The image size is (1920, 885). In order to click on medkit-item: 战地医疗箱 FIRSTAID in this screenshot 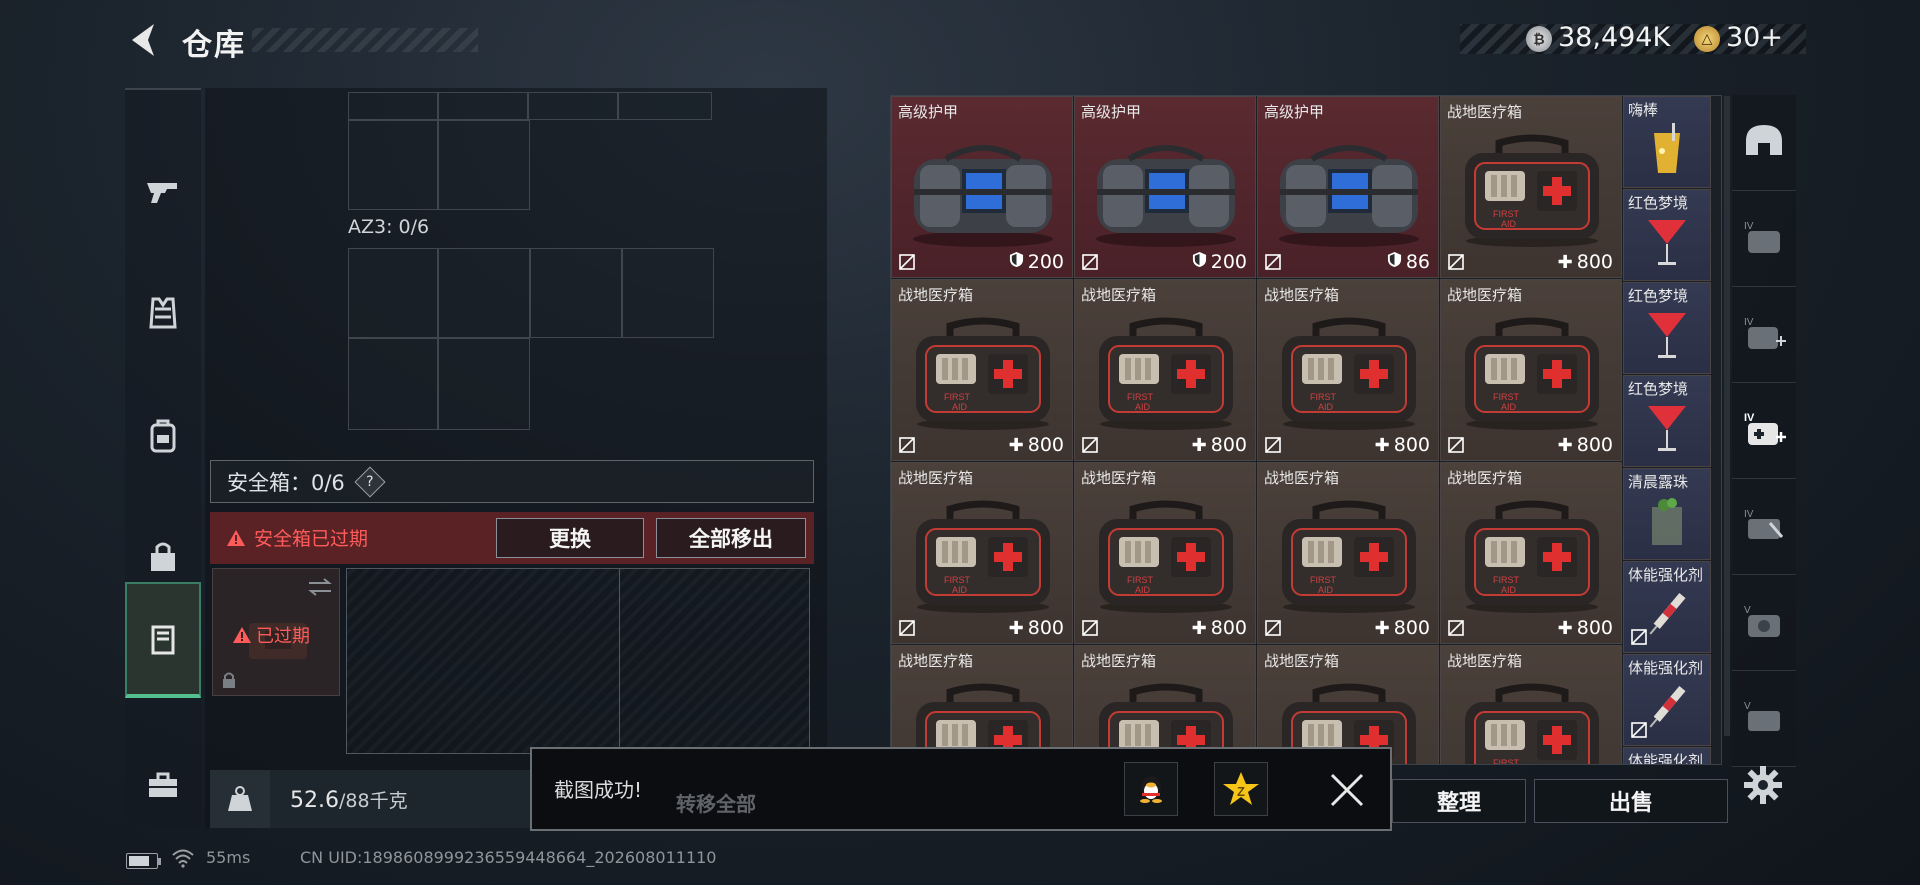, I will do `click(1531, 704)`.